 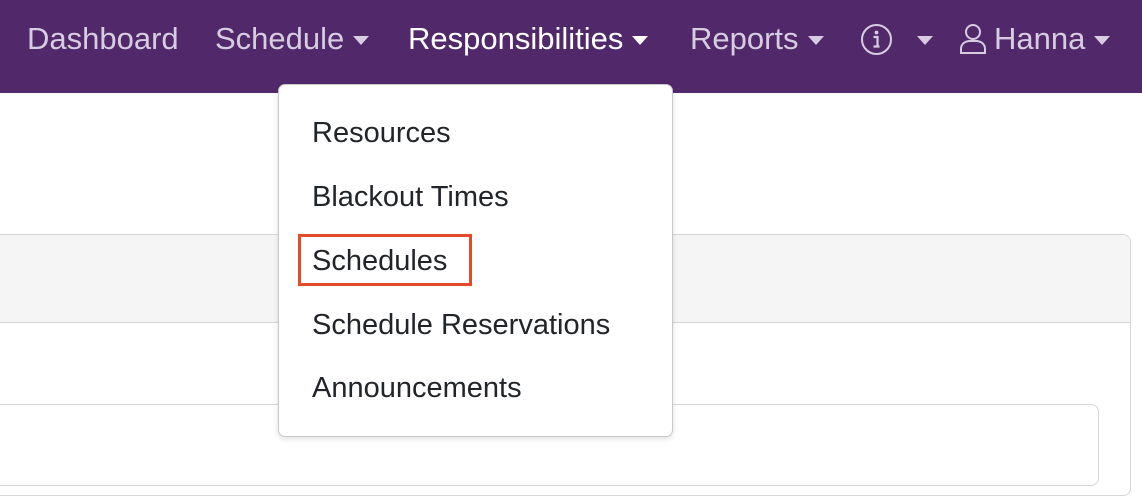 I want to click on nav-reports: Reports, so click(x=757, y=39).